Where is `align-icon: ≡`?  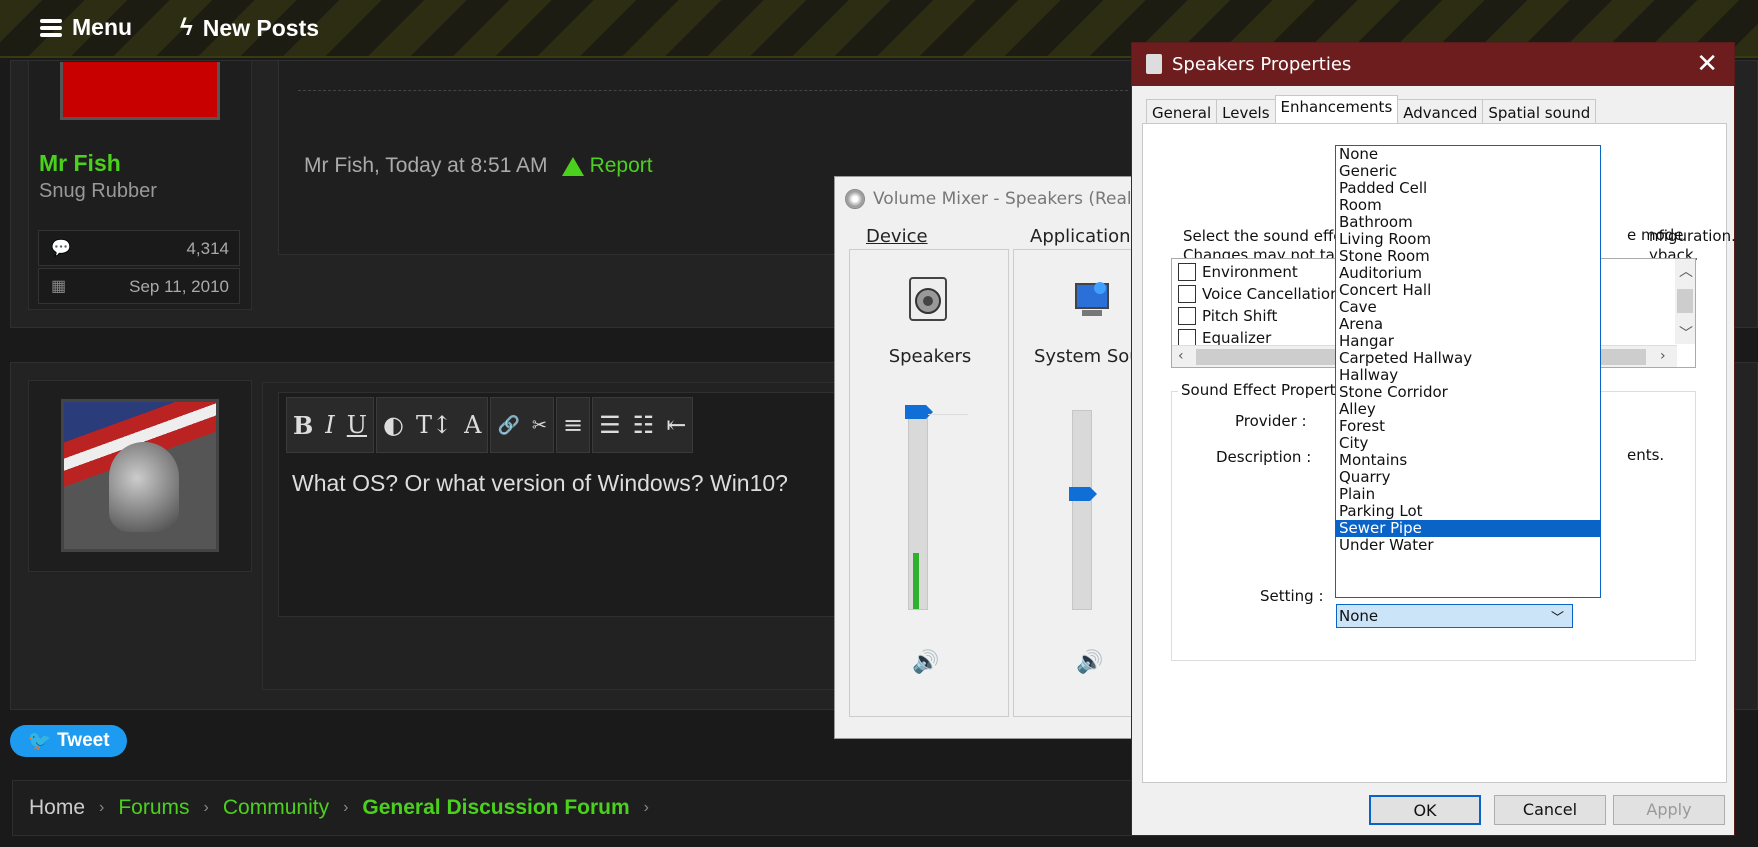
align-icon: ≡ is located at coordinates (573, 425).